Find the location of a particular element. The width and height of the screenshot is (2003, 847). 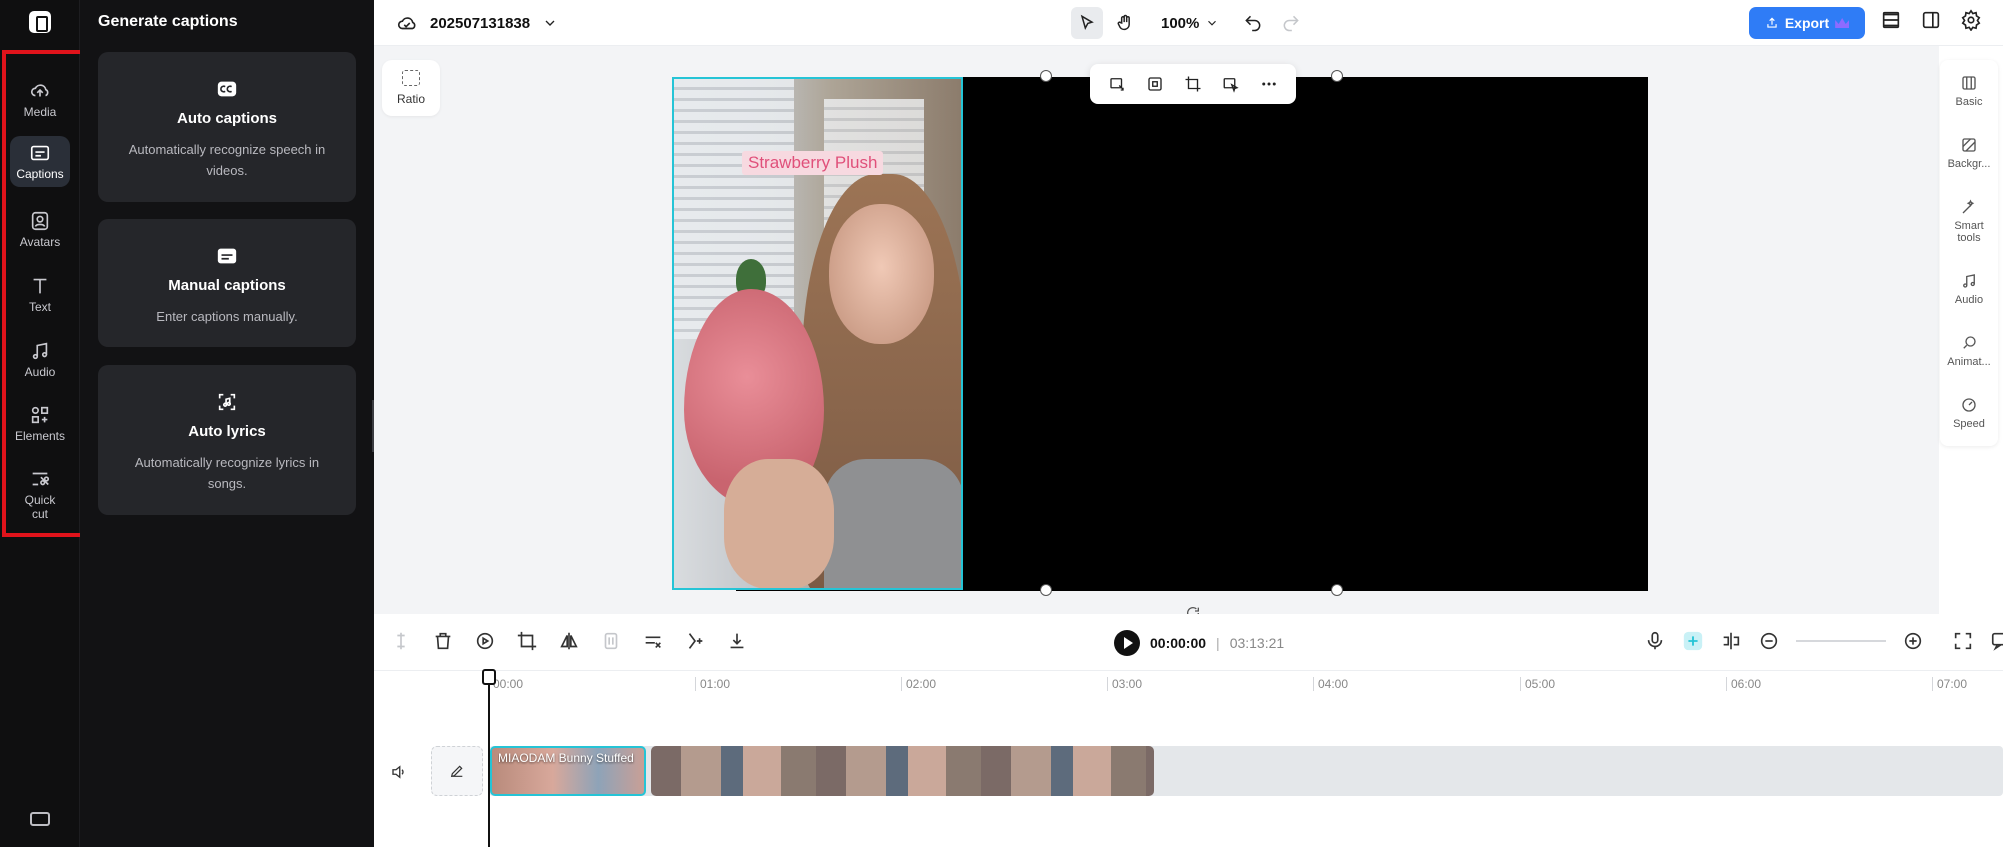

card-title: Auto captions is located at coordinates (227, 118).